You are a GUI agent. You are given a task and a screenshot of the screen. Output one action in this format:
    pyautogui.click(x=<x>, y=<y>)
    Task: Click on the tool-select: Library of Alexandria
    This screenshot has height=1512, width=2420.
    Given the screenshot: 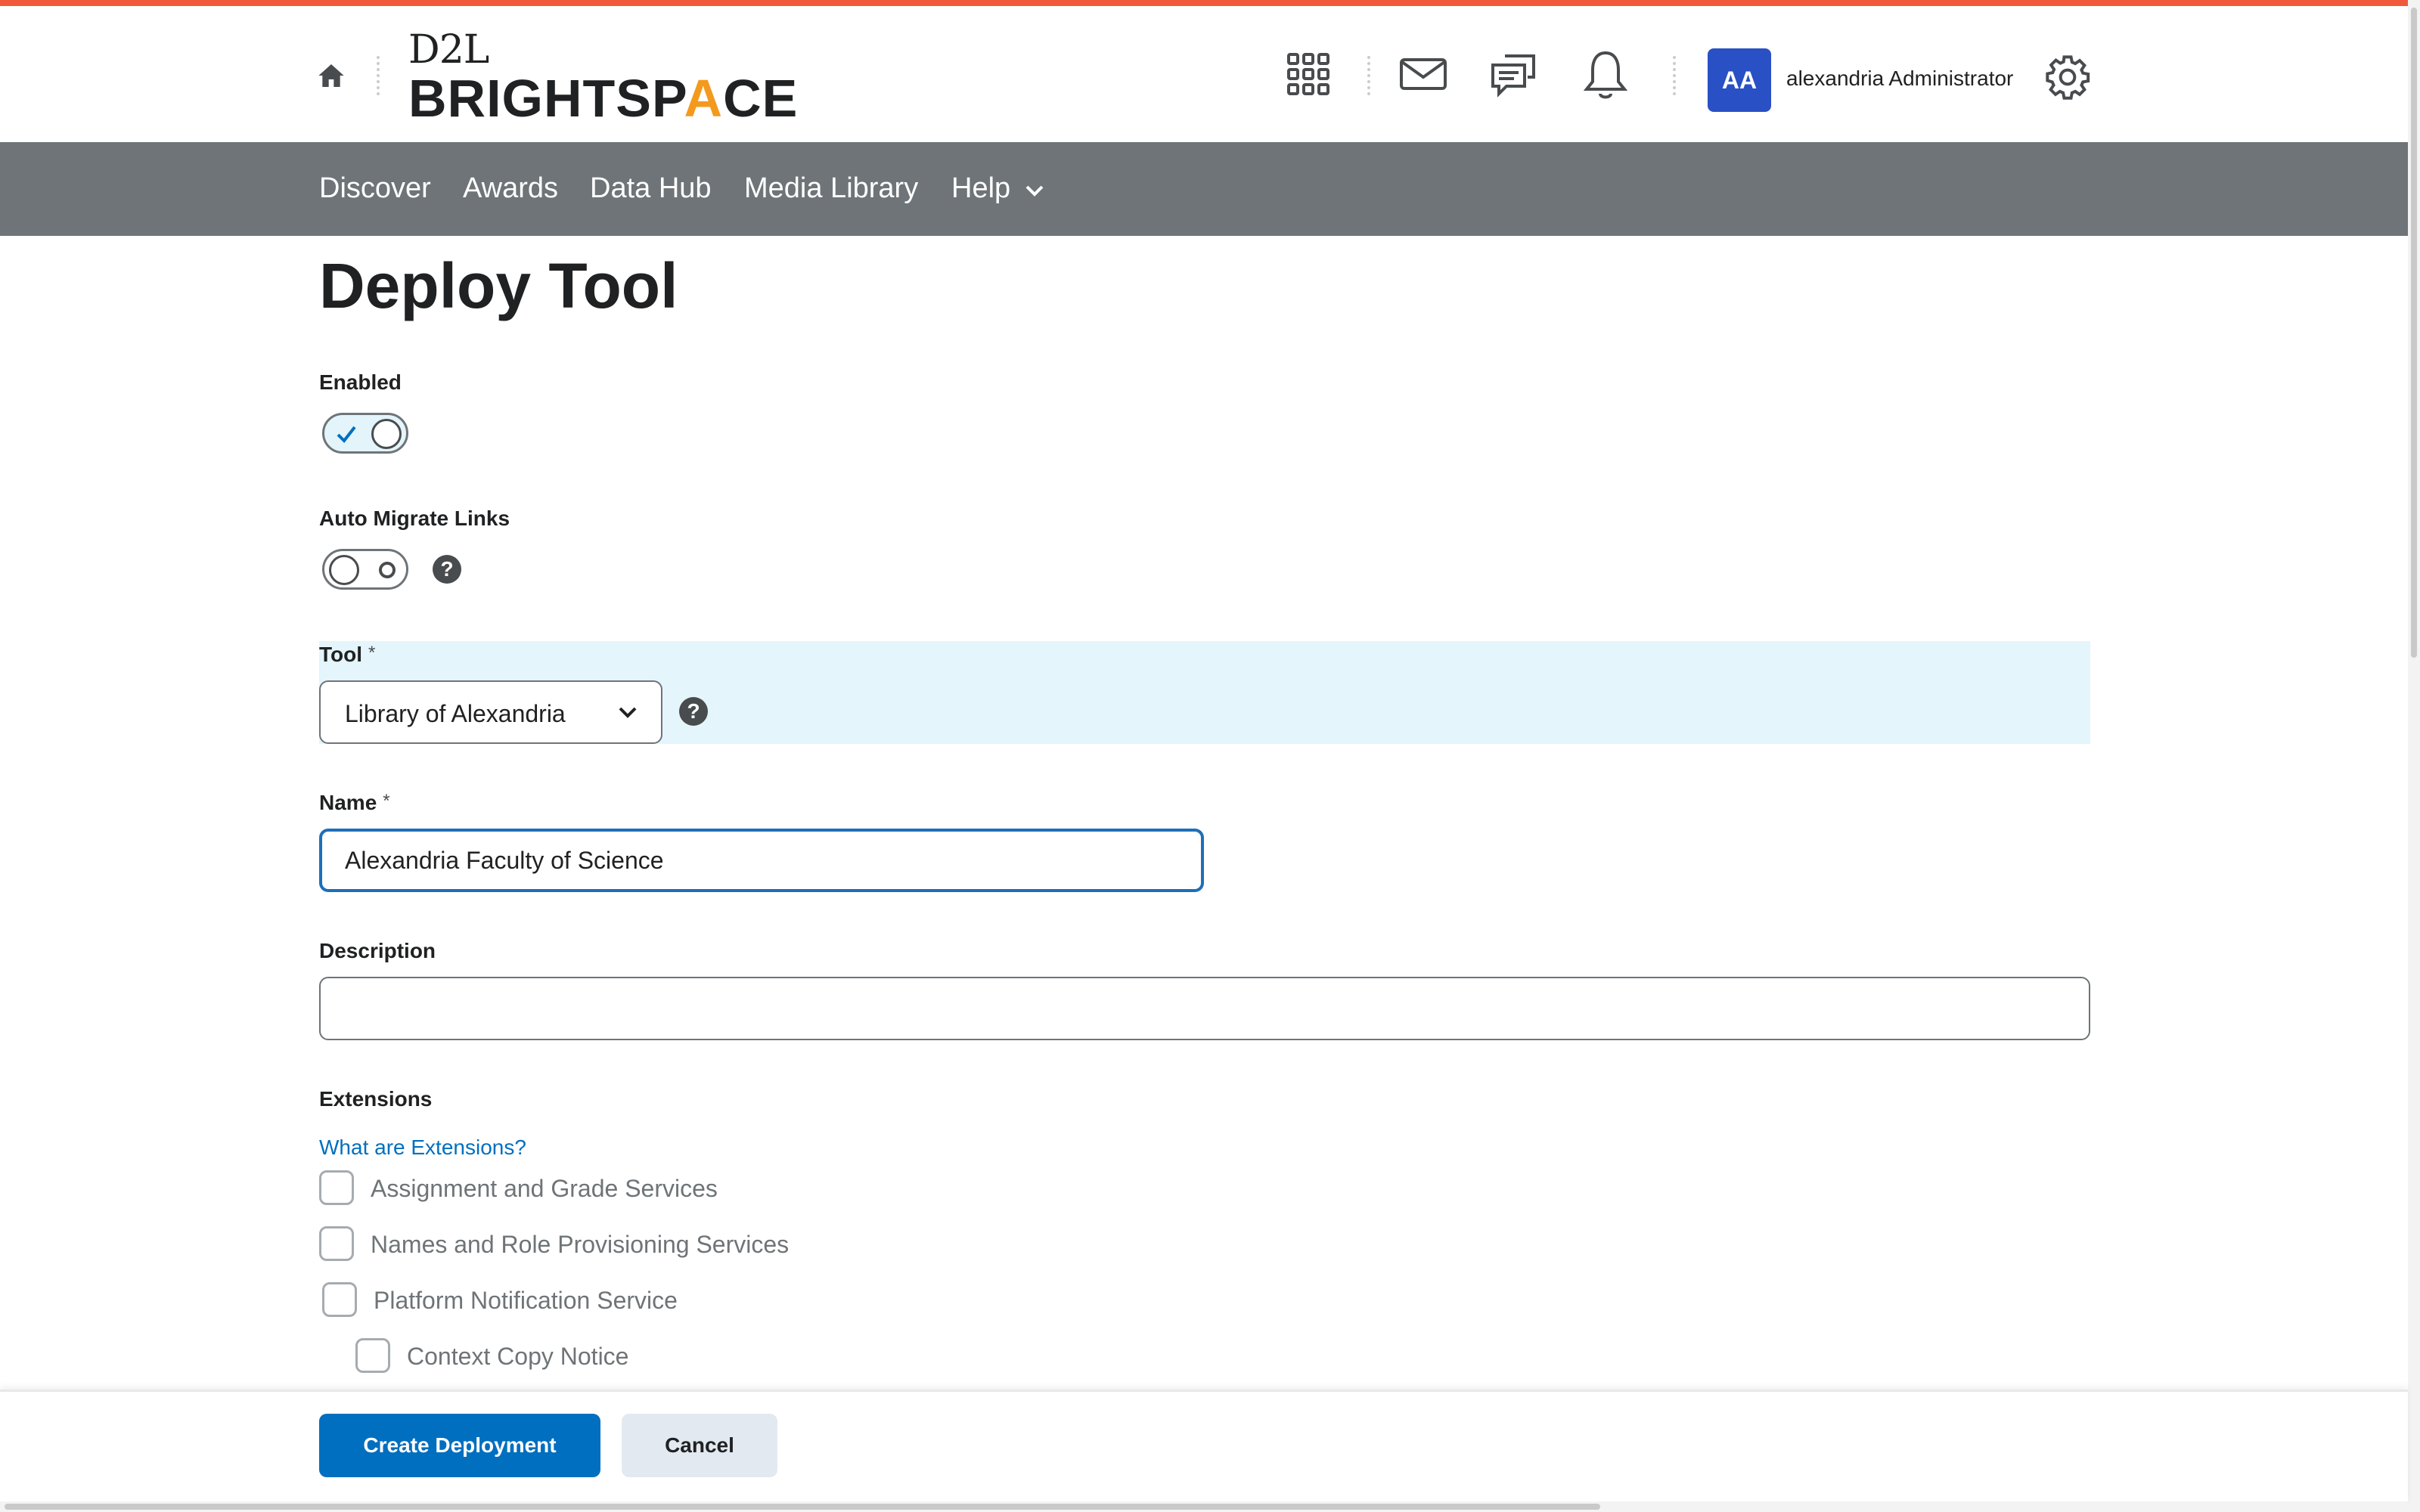 What is the action you would take?
    pyautogui.click(x=490, y=712)
    